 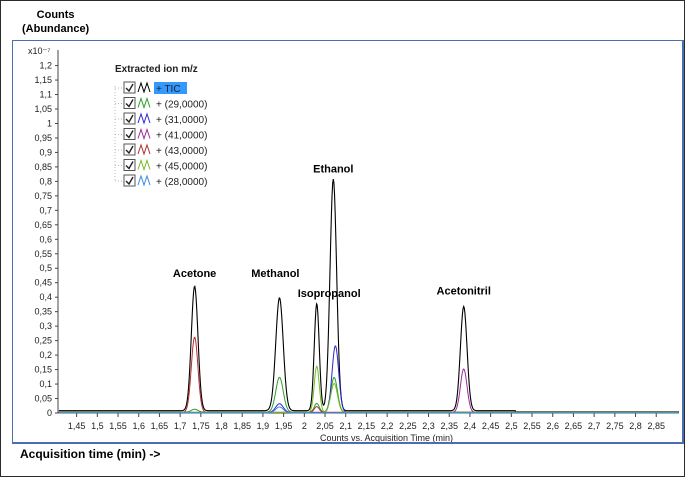 I want to click on peak-label: Acetonitril, so click(x=464, y=291).